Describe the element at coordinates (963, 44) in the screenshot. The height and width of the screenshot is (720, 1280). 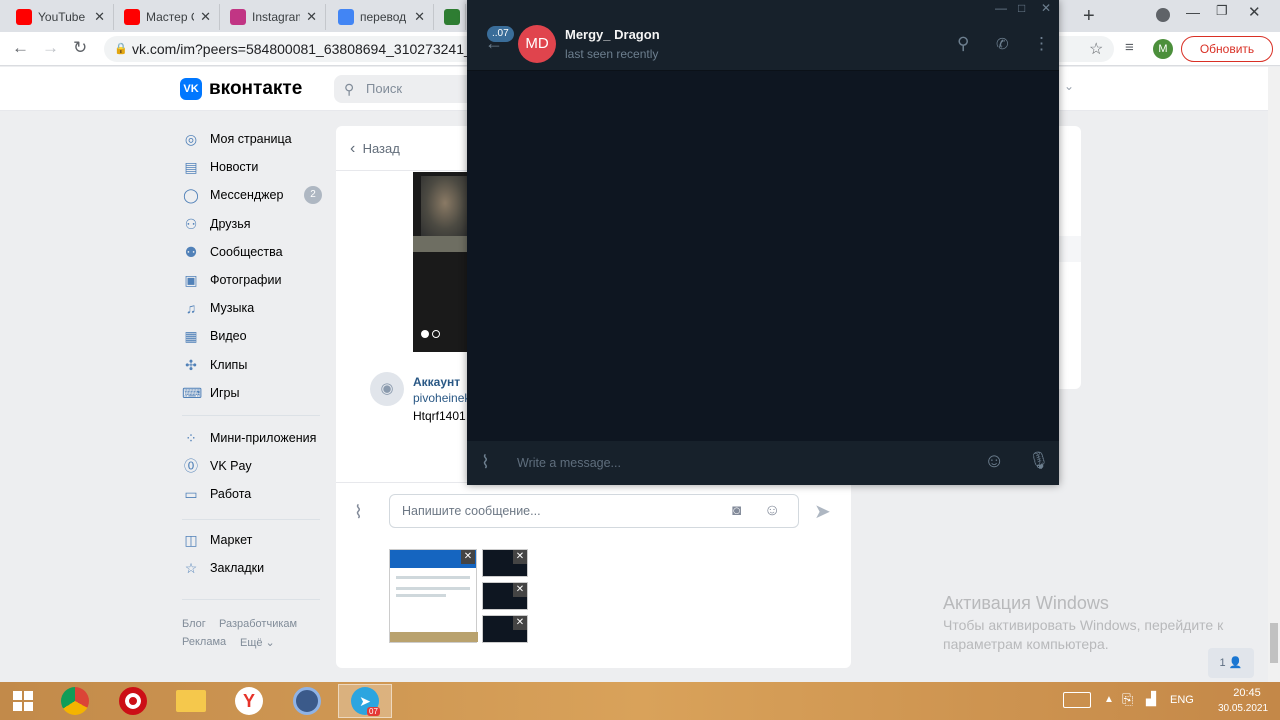
I see `search-icon: ⚲` at that location.